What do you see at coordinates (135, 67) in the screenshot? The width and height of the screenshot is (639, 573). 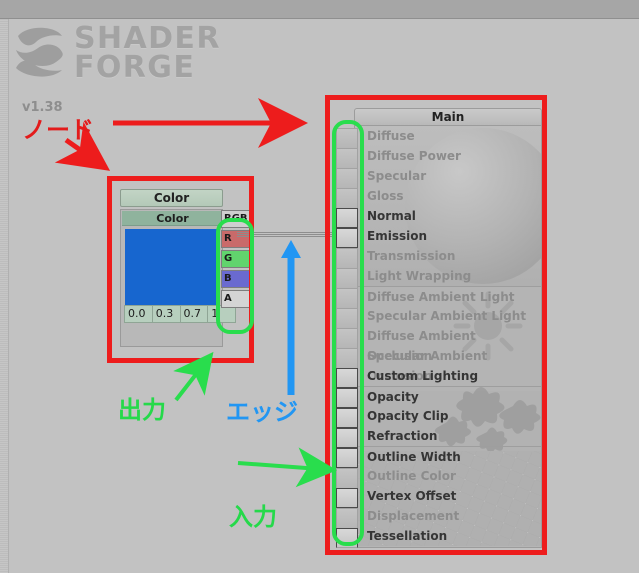 I see `logo-line-2: FORGE` at bounding box center [135, 67].